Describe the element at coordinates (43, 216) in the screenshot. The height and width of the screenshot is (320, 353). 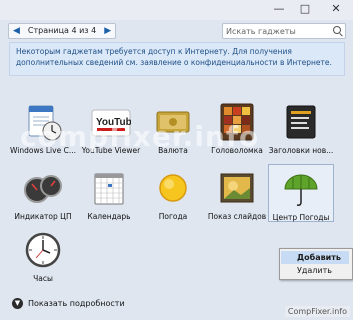
I see `gadget-label: Индикатор ЦП` at that location.